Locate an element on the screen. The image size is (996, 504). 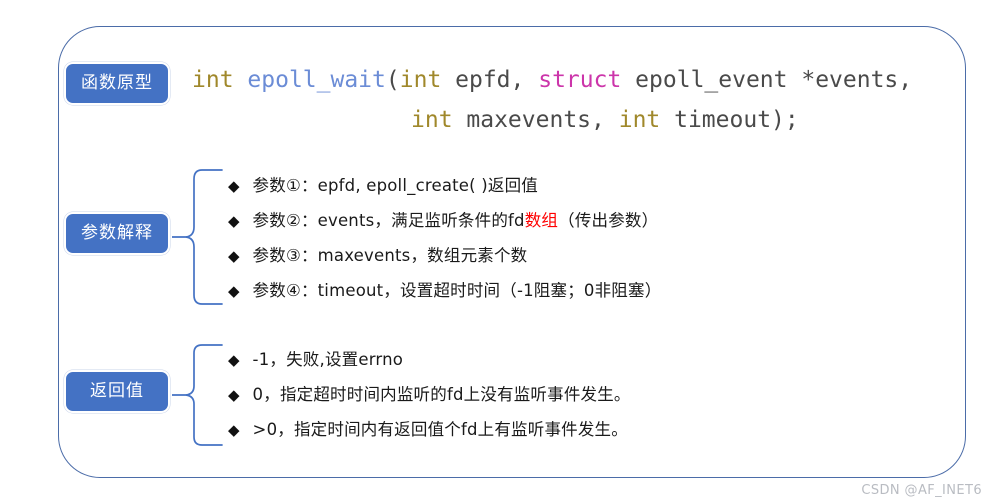
code-paren-open: ( is located at coordinates (392, 80).